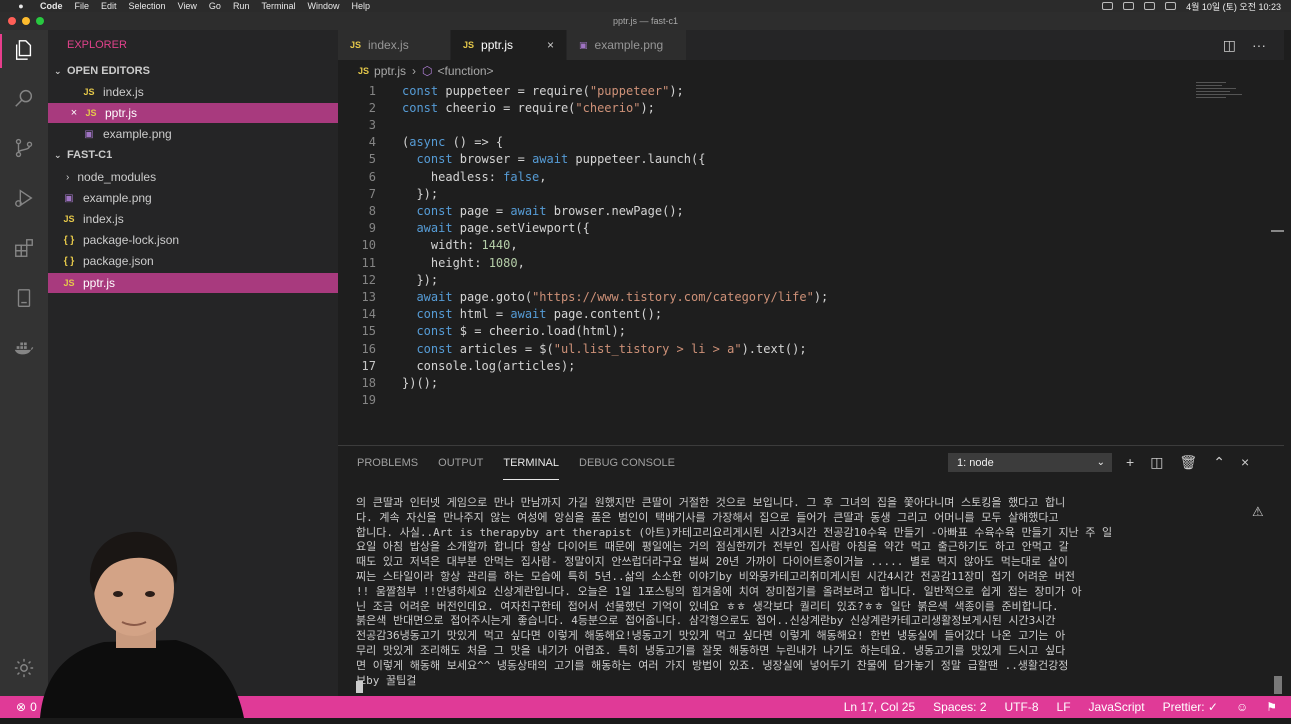  What do you see at coordinates (82, 6) in the screenshot?
I see `menu-file: File` at bounding box center [82, 6].